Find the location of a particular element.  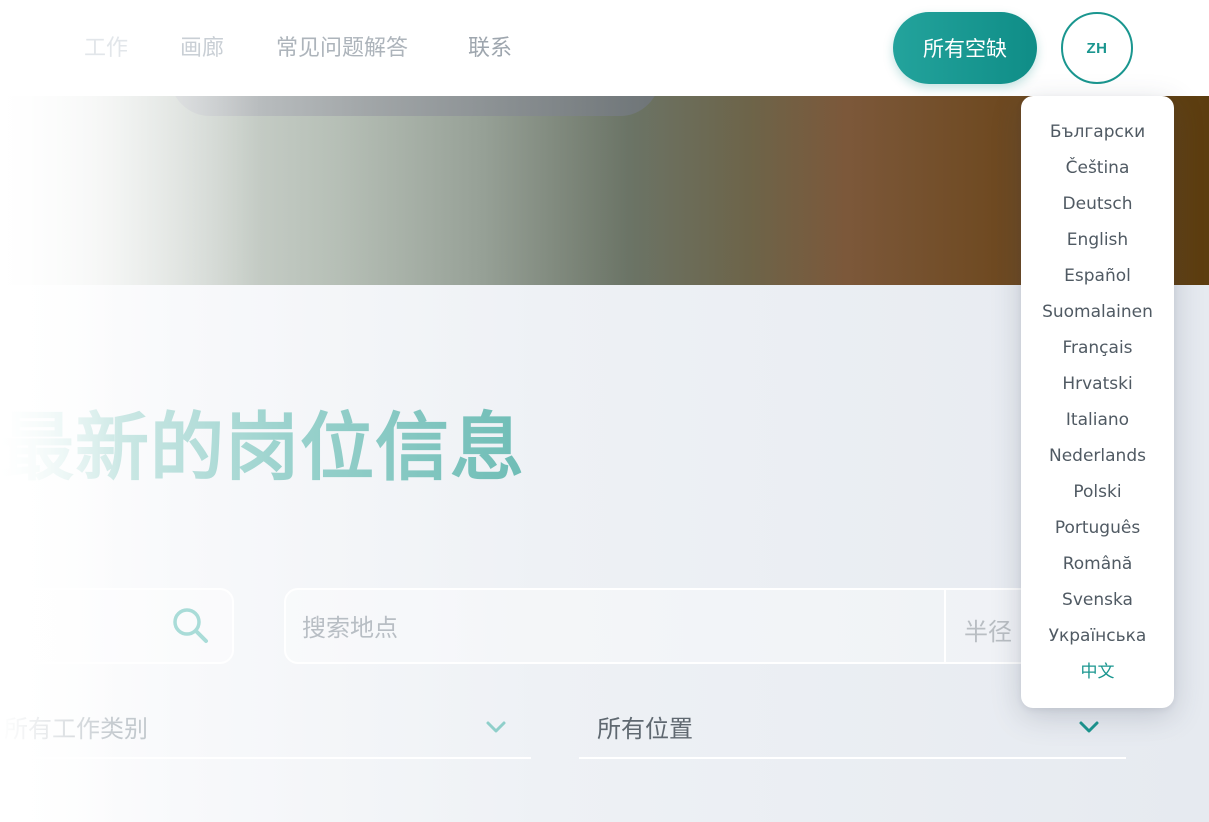

location-search-field: 半径 is located at coordinates (664, 626).